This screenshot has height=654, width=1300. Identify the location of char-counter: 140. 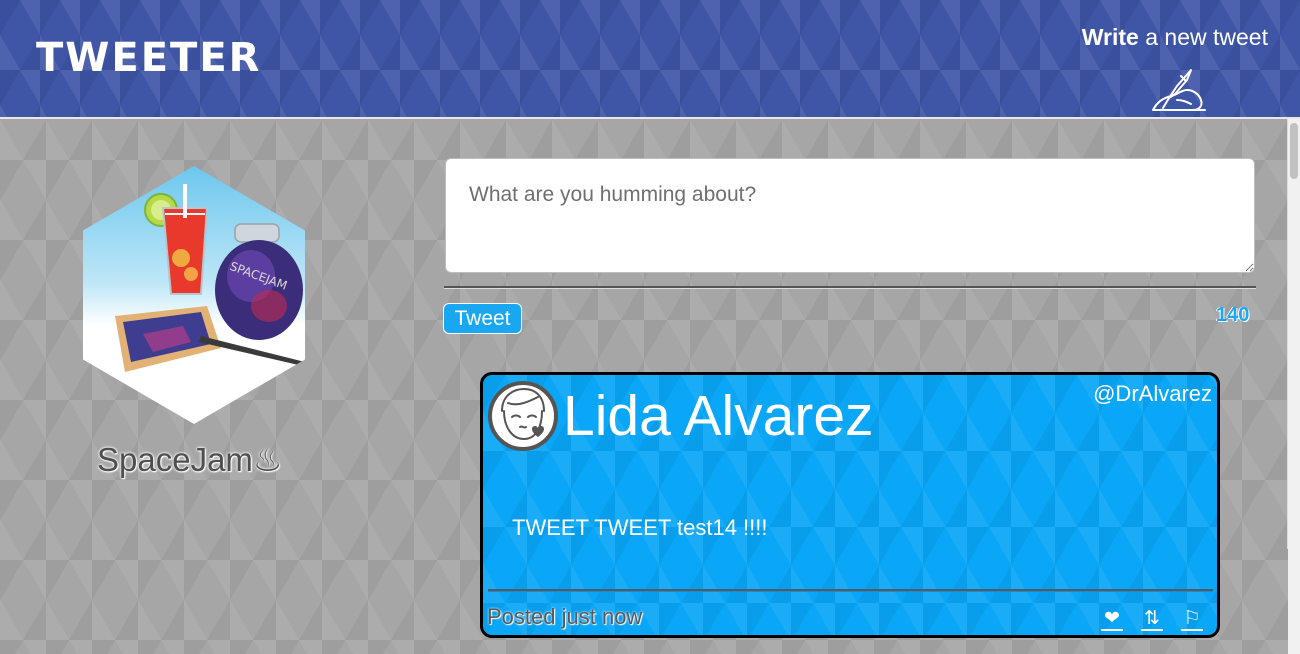
(1233, 315).